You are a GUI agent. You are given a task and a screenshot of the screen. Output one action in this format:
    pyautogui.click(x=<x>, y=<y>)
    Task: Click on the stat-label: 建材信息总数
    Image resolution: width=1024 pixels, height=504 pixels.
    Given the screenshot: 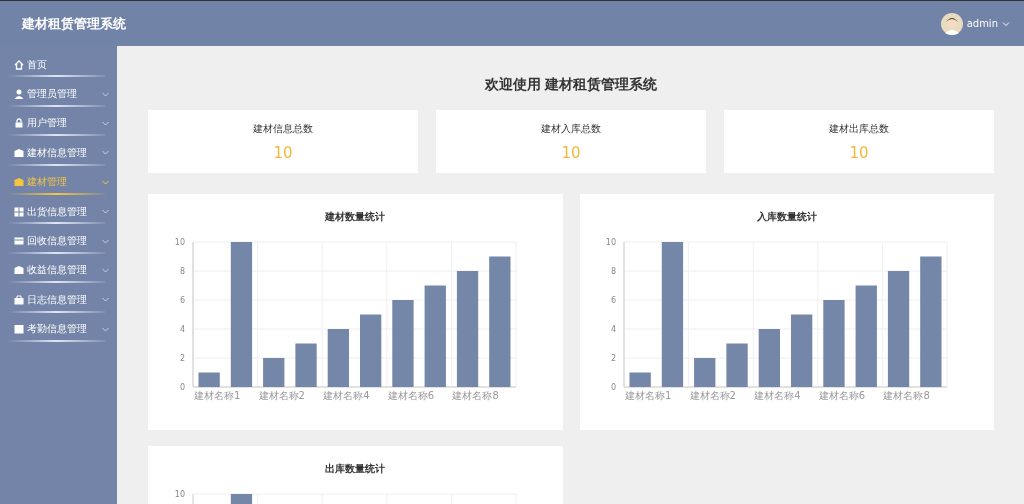 What is the action you would take?
    pyautogui.click(x=283, y=128)
    